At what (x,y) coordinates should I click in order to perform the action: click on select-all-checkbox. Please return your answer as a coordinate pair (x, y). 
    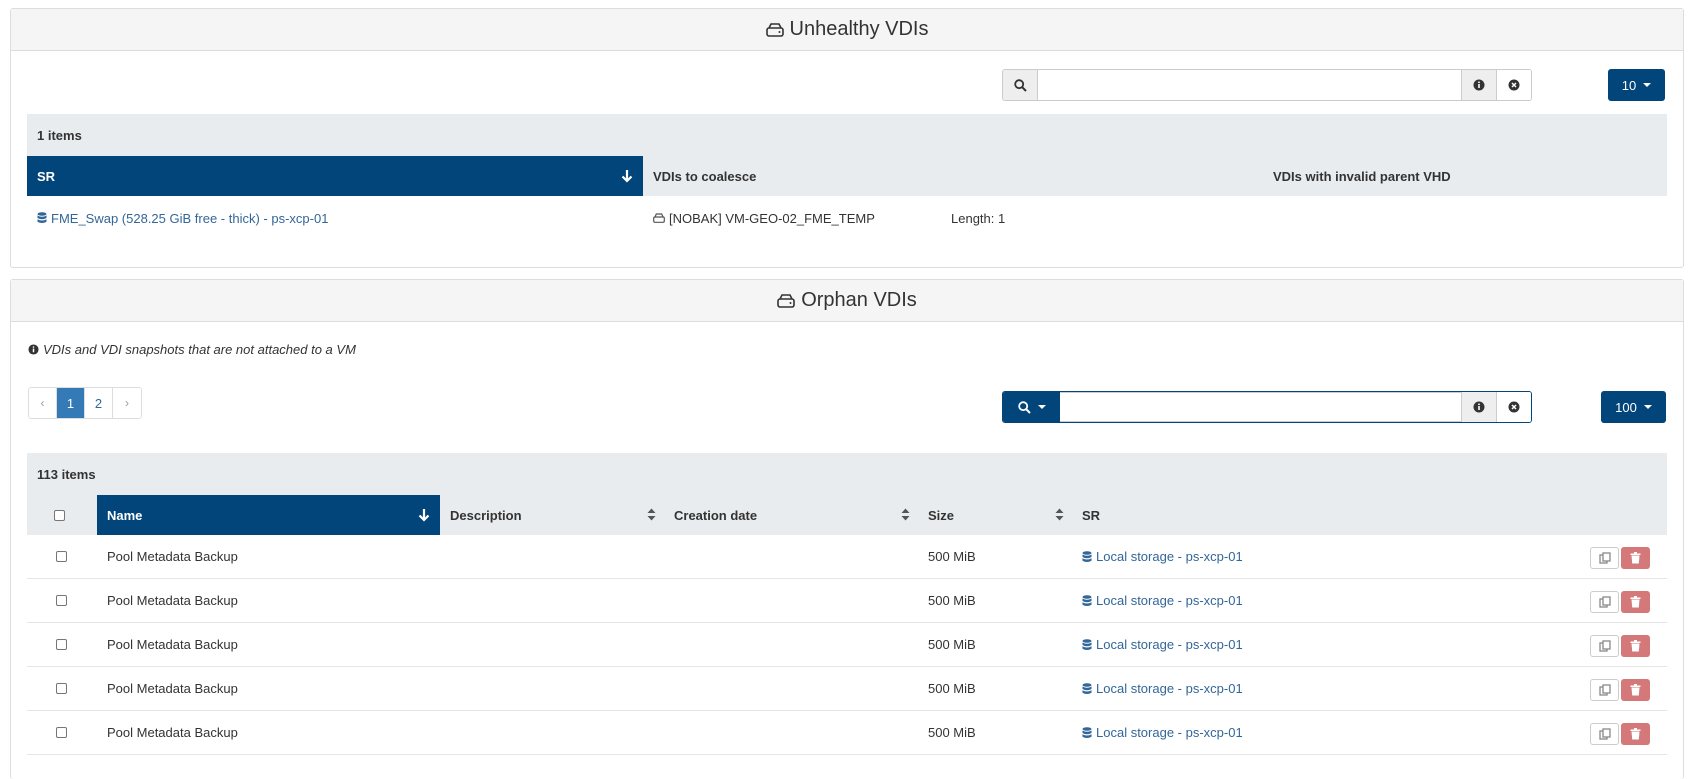
    Looking at the image, I should click on (59, 515).